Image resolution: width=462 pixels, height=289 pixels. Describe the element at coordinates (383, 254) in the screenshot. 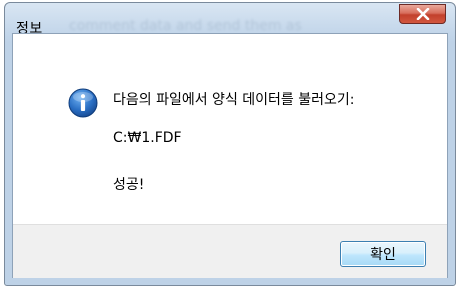

I see `ok-button: 확인` at that location.